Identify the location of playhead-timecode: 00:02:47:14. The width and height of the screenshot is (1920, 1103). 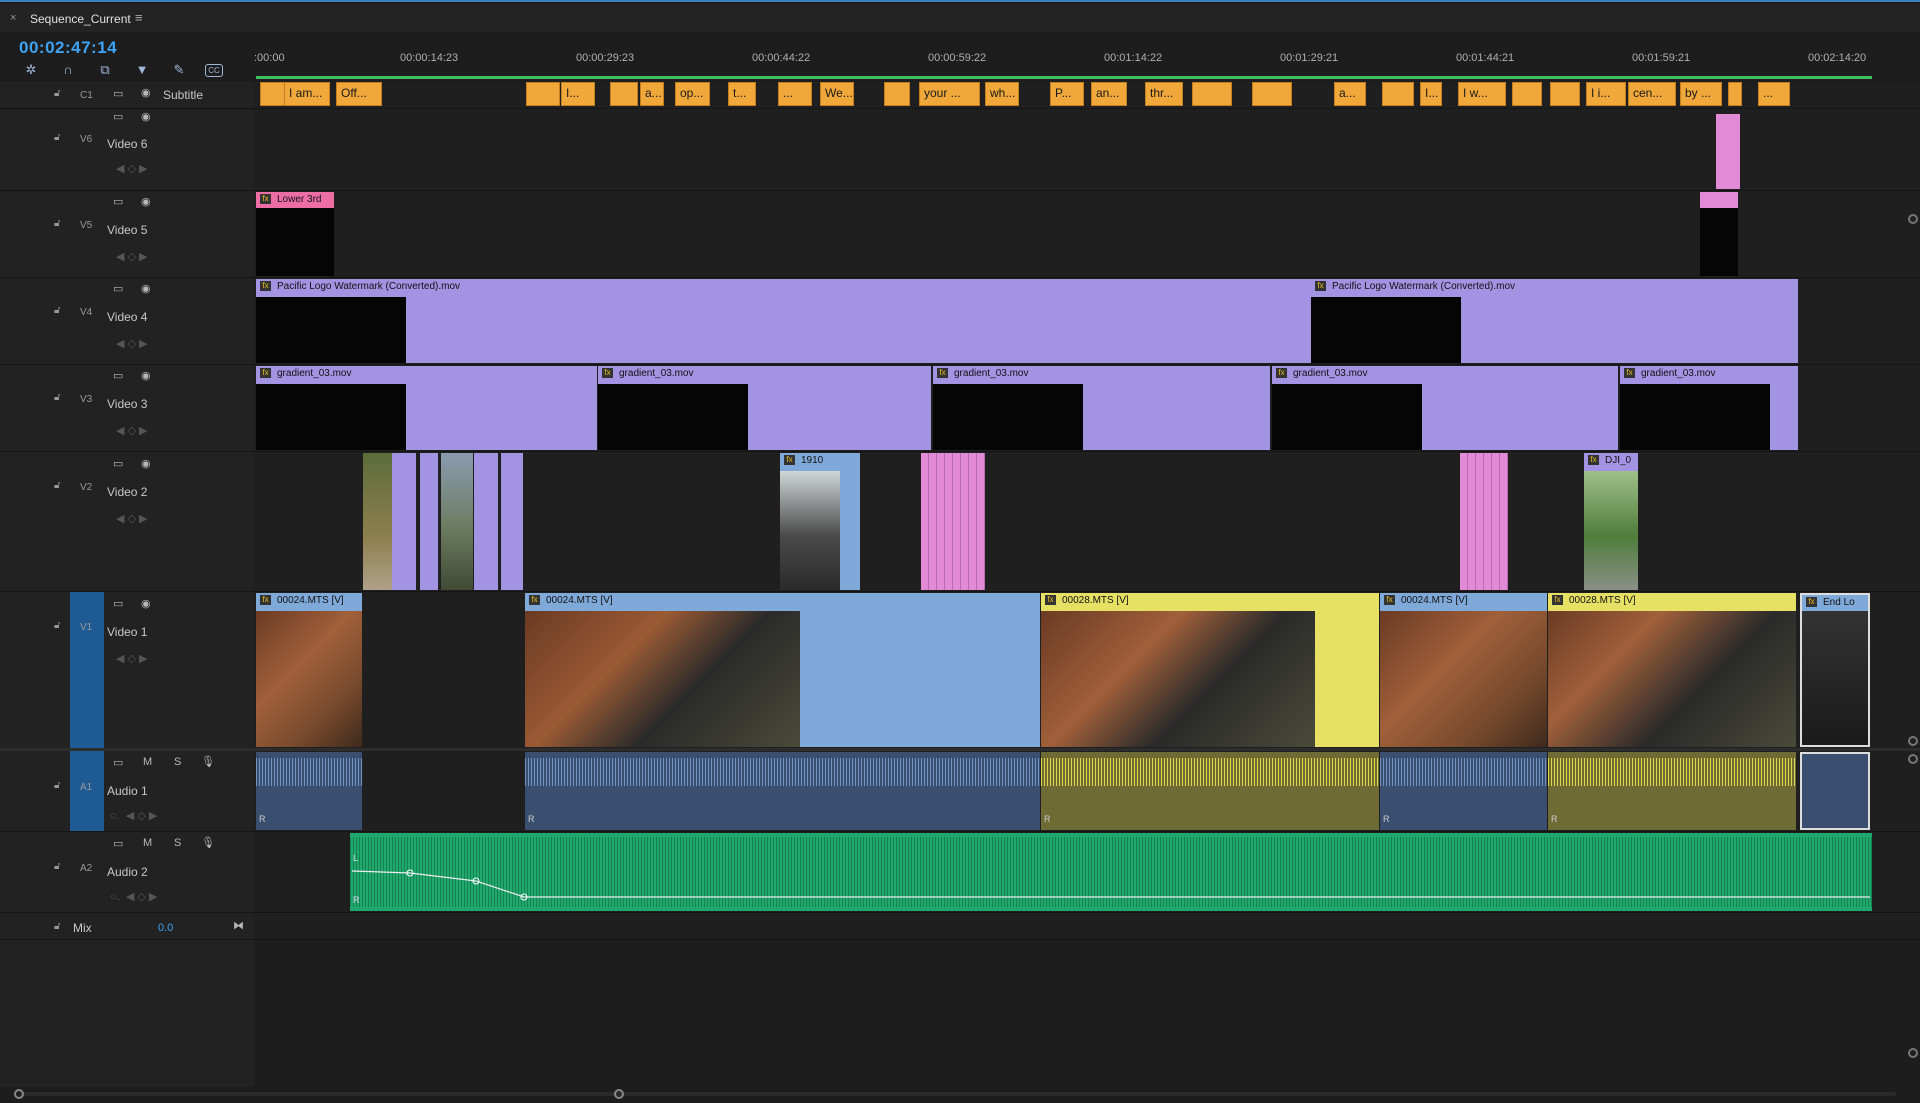
(68, 48).